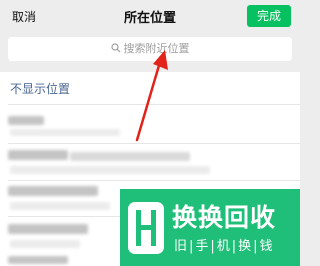 This screenshot has width=320, height=266. Describe the element at coordinates (224, 246) in the screenshot. I see `watermark-subtitle: 旧|手|机|换|钱` at that location.